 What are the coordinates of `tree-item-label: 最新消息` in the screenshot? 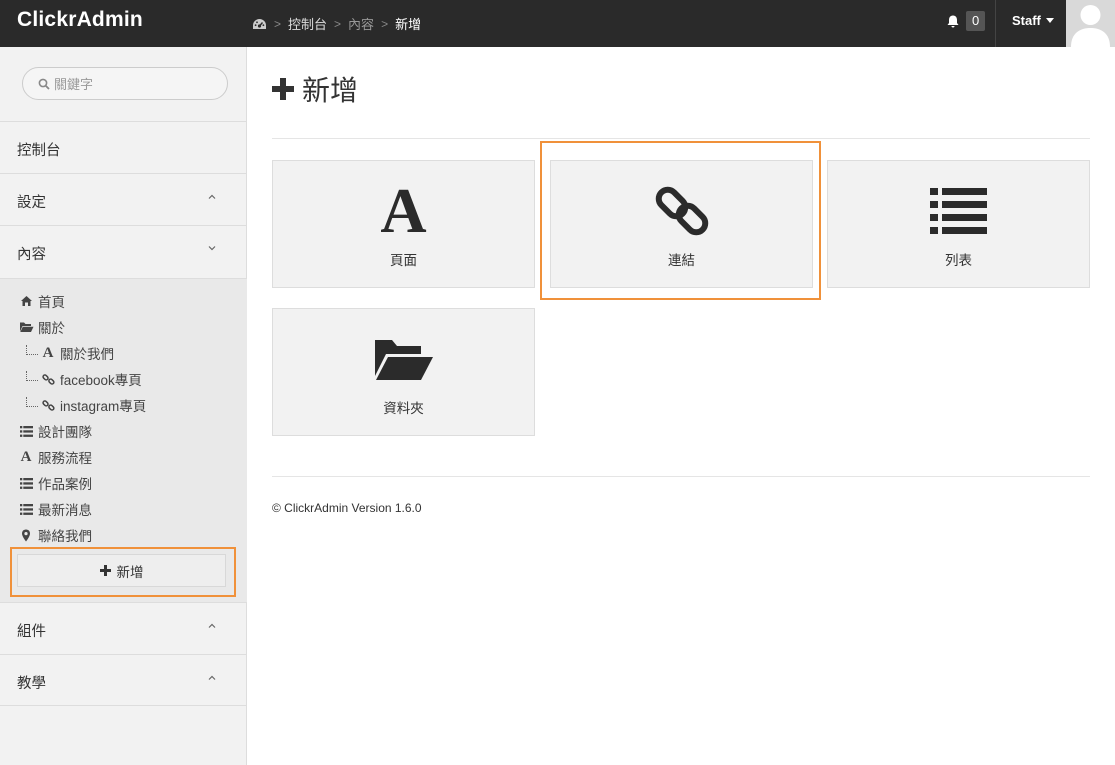 It's located at (65, 510).